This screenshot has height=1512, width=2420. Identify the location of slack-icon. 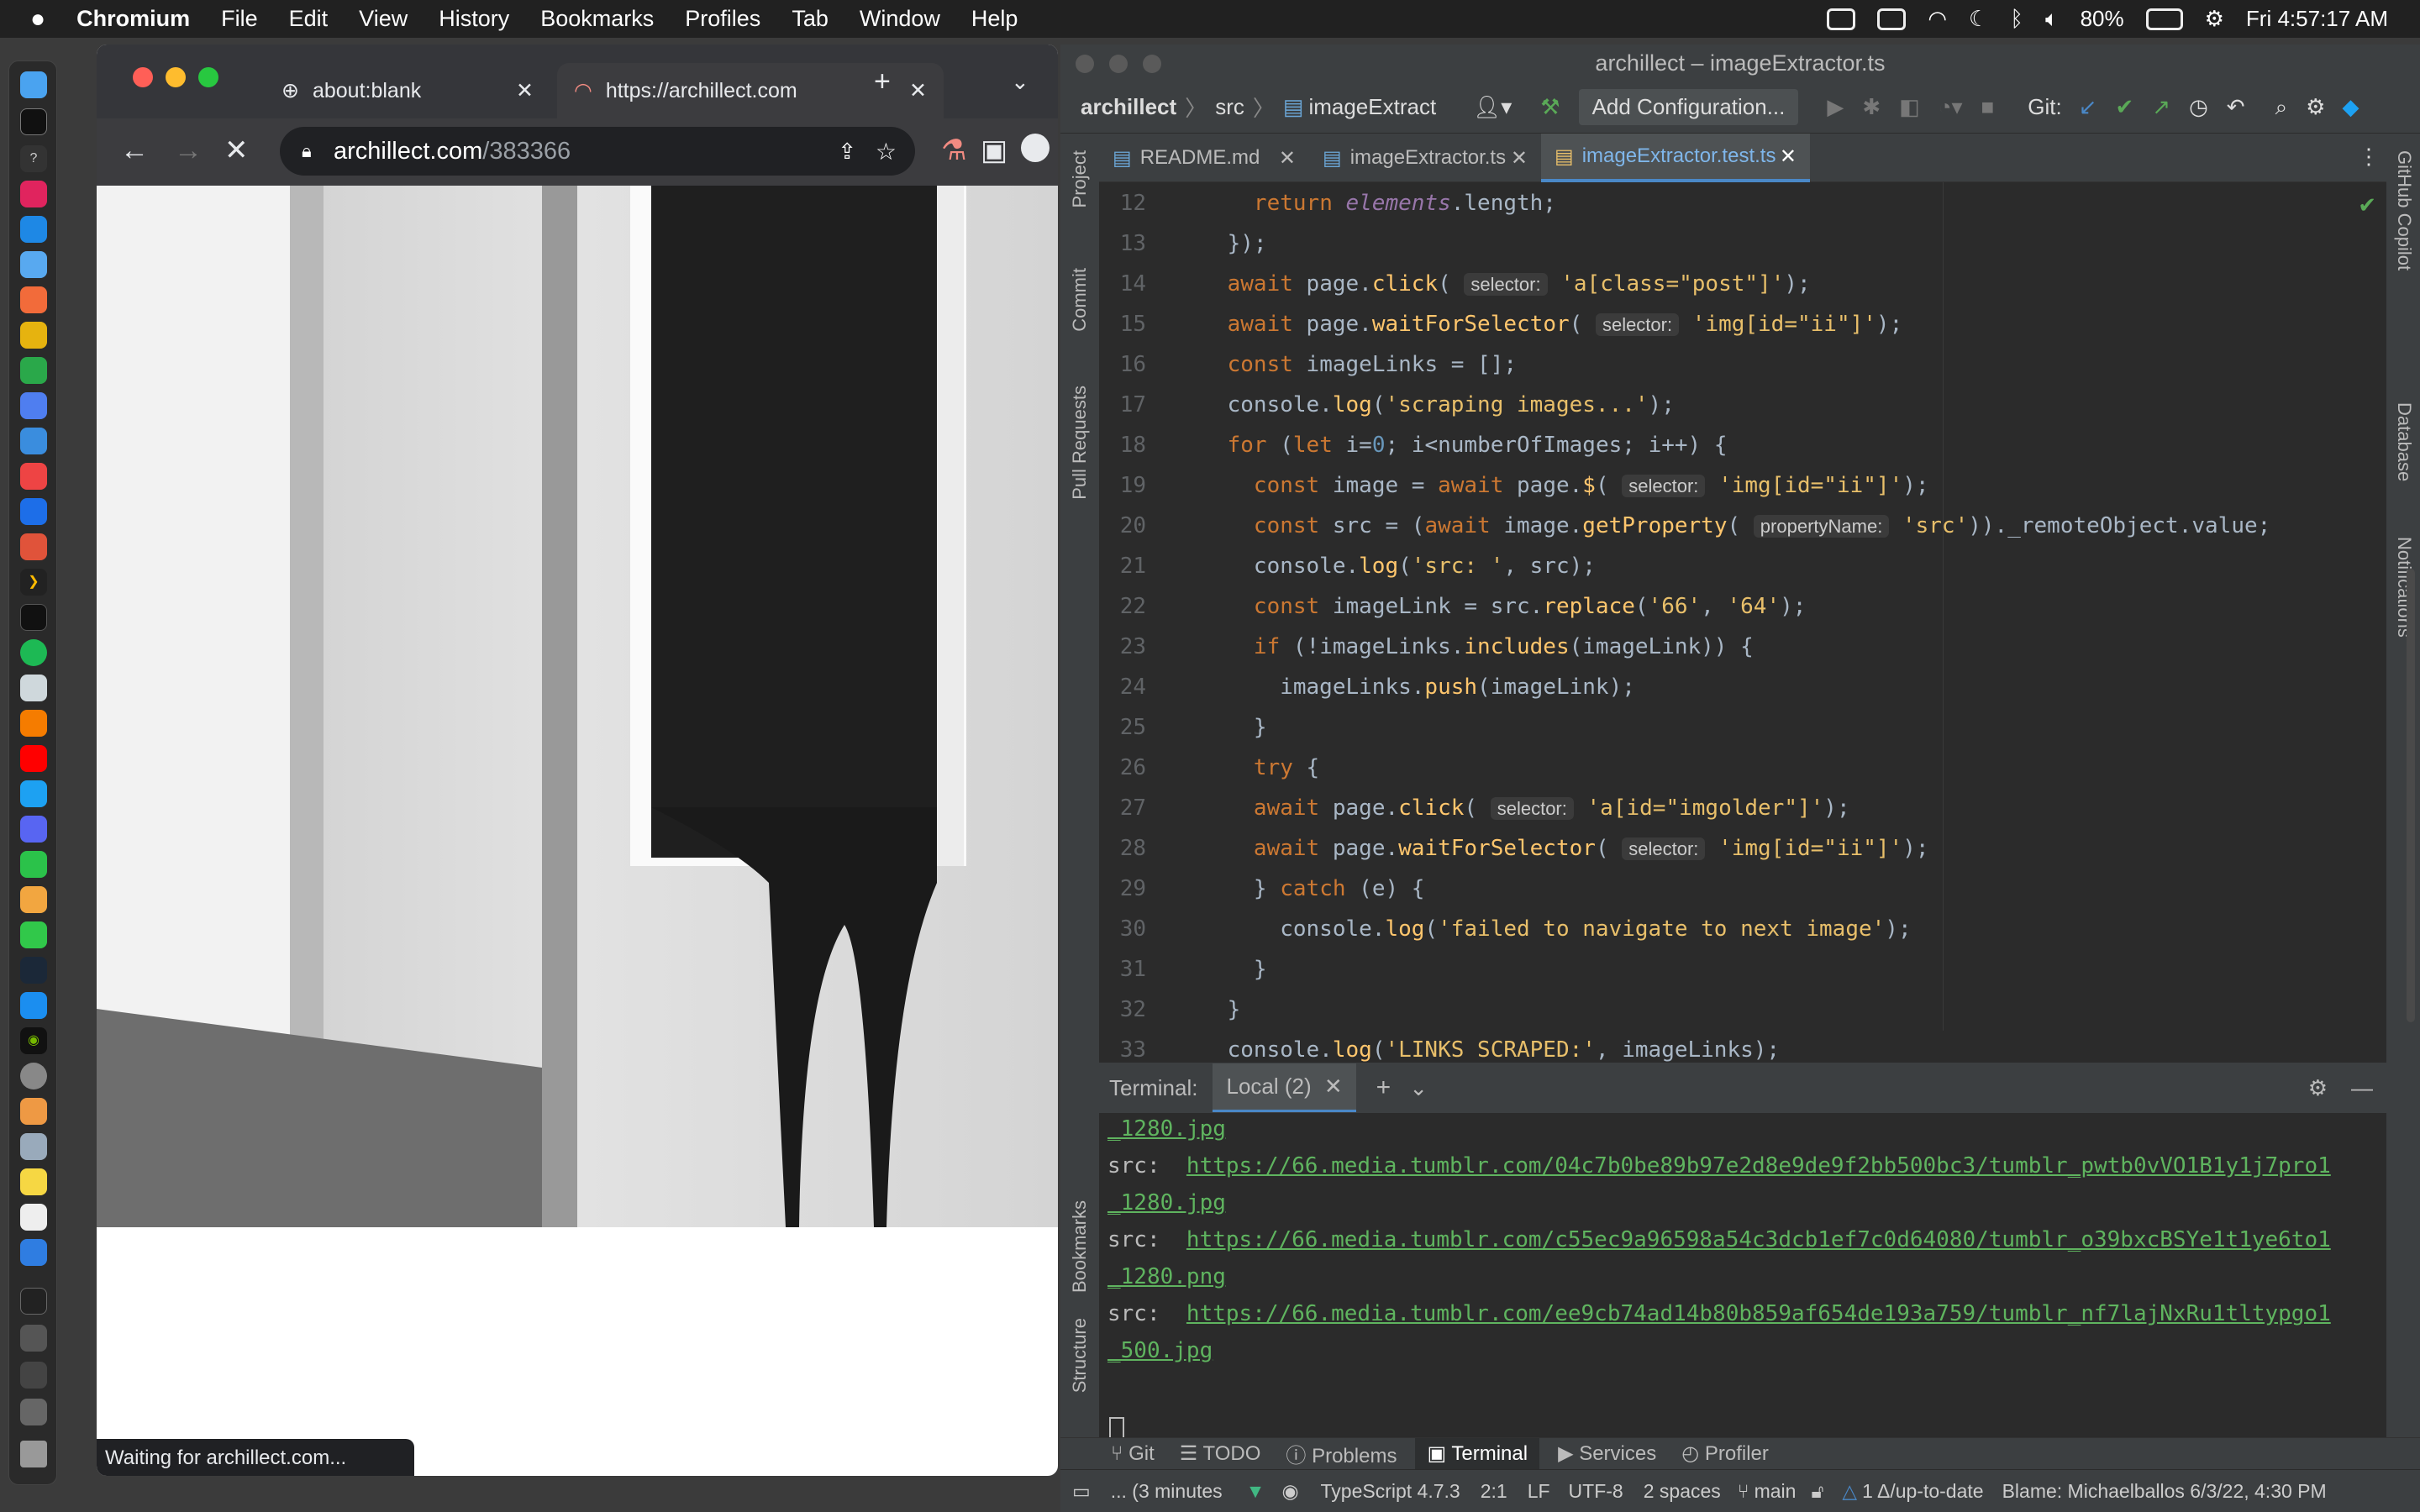
(34, 335).